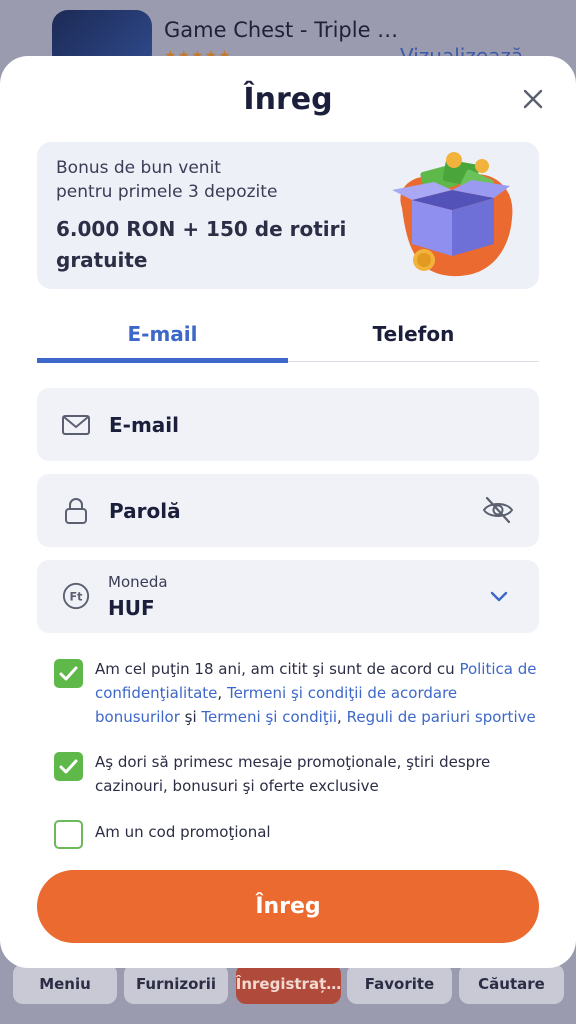  I want to click on auth-method-tabs: E-mail Telefon, so click(288, 334).